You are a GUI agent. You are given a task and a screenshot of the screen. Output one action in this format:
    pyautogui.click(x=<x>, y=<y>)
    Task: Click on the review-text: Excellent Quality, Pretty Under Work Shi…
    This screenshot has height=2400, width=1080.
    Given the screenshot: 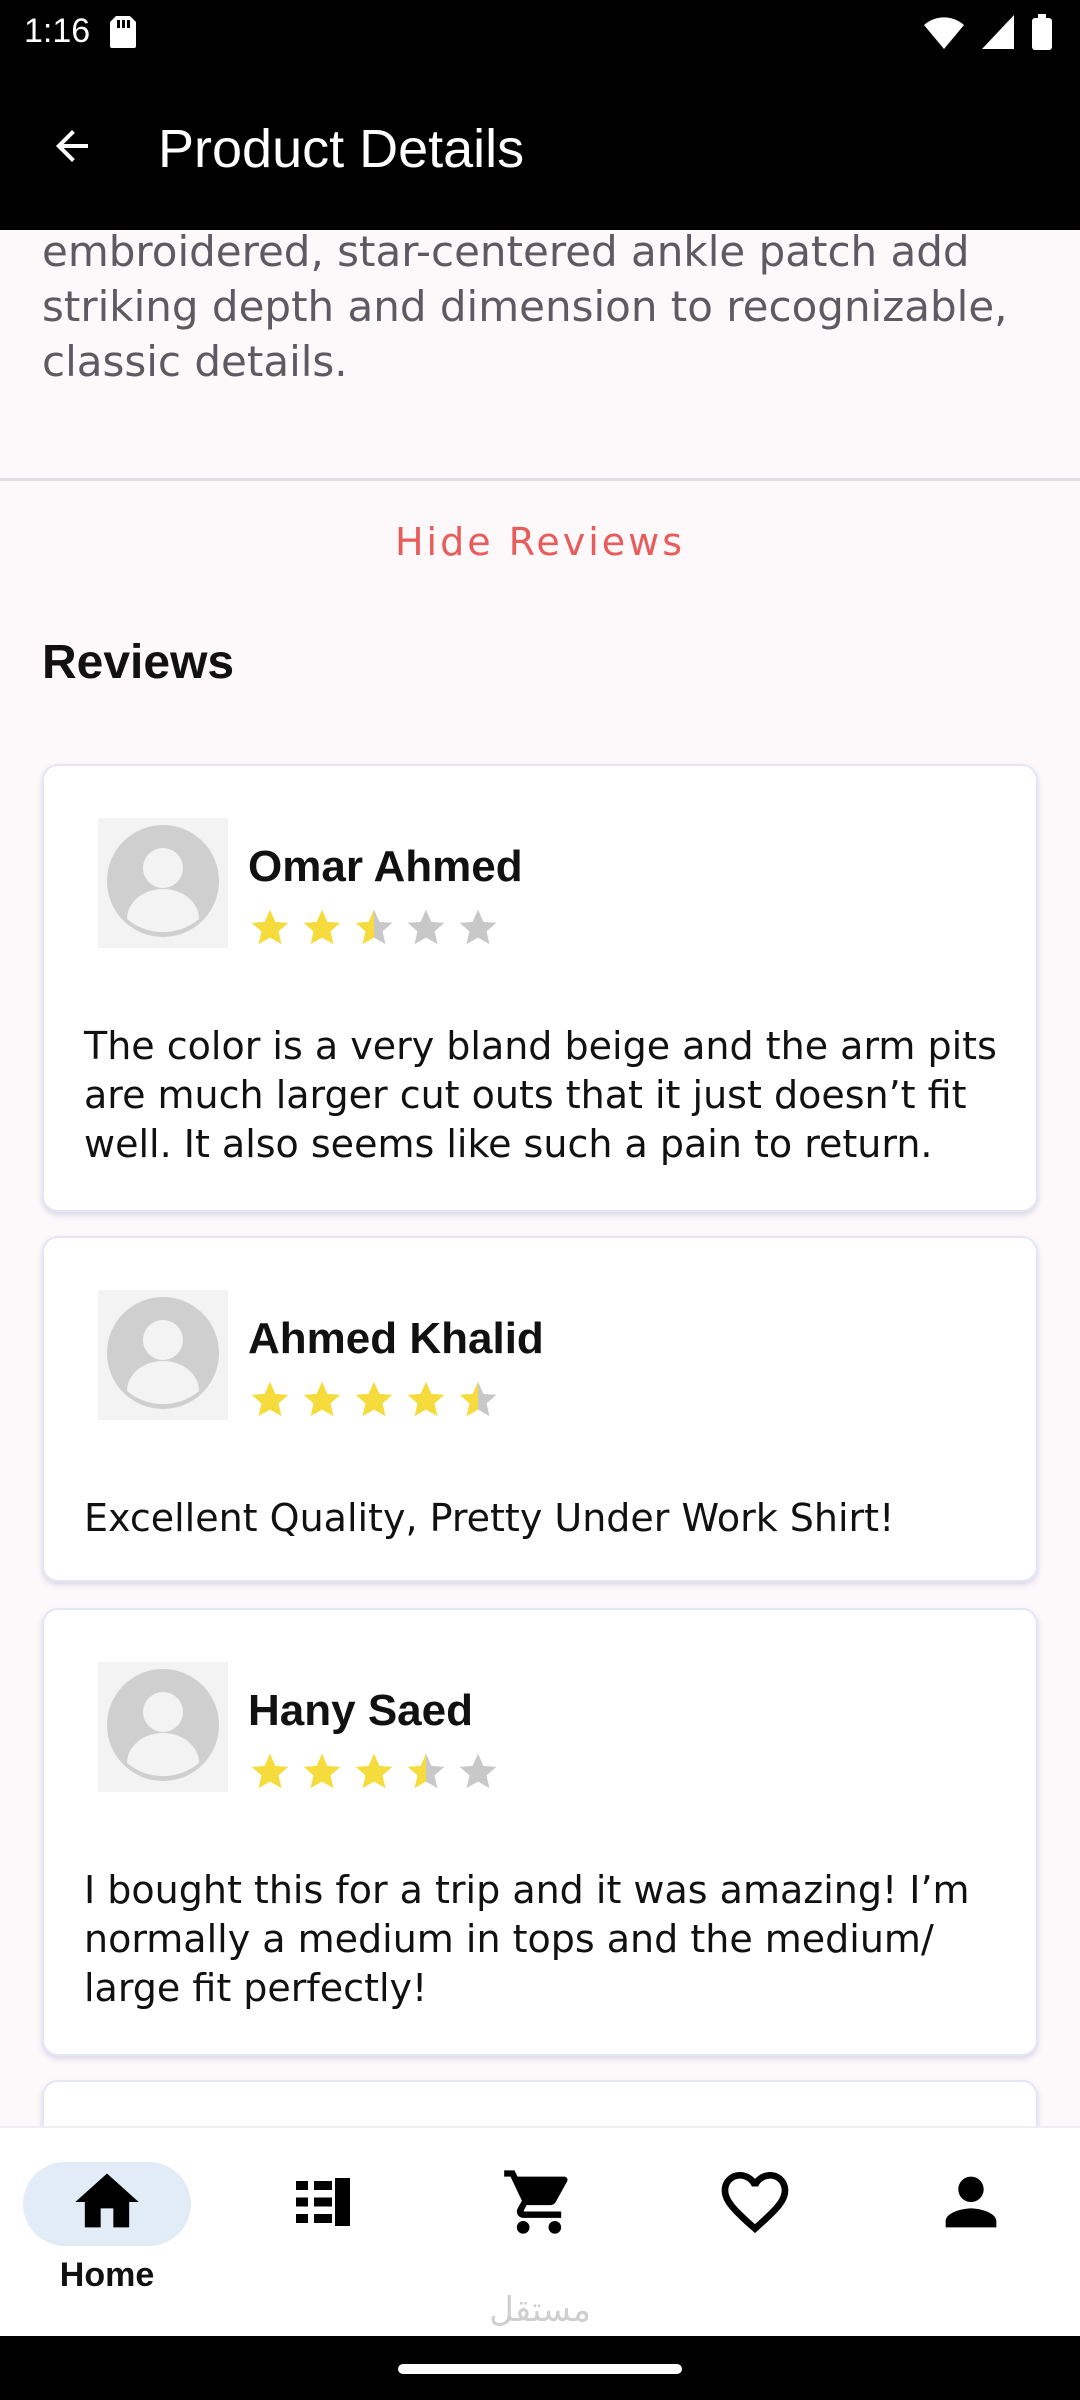 What is the action you would take?
    pyautogui.click(x=489, y=1518)
    